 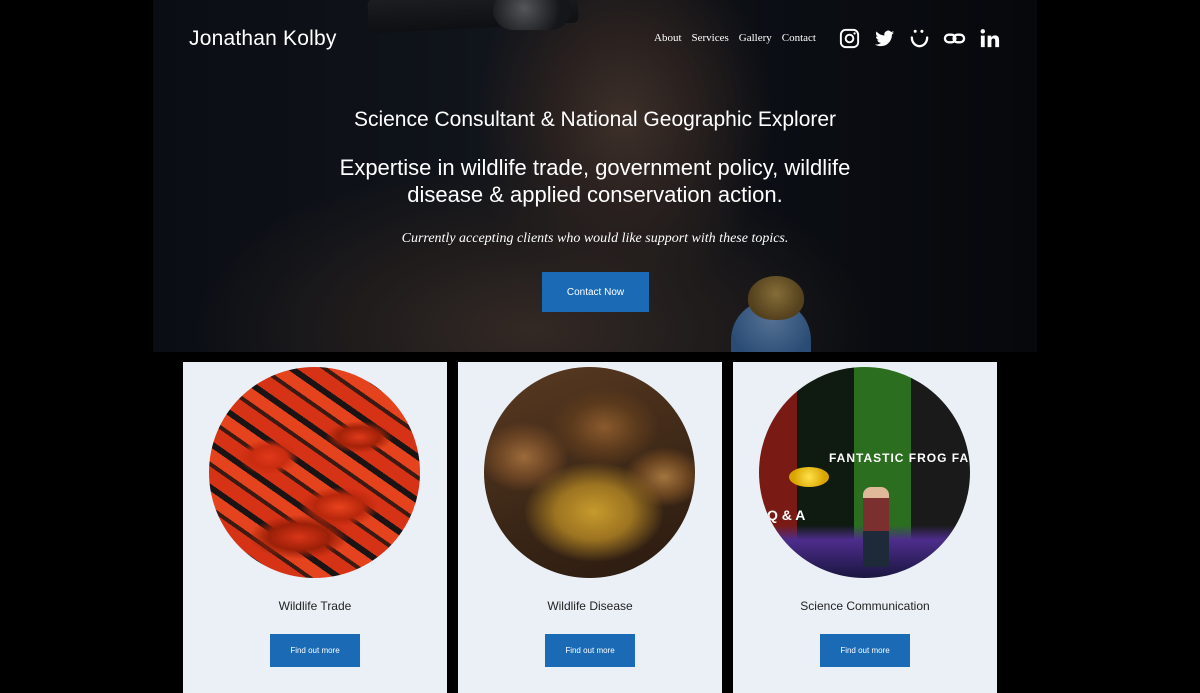 What do you see at coordinates (668, 38) in the screenshot?
I see `nav-about: About` at bounding box center [668, 38].